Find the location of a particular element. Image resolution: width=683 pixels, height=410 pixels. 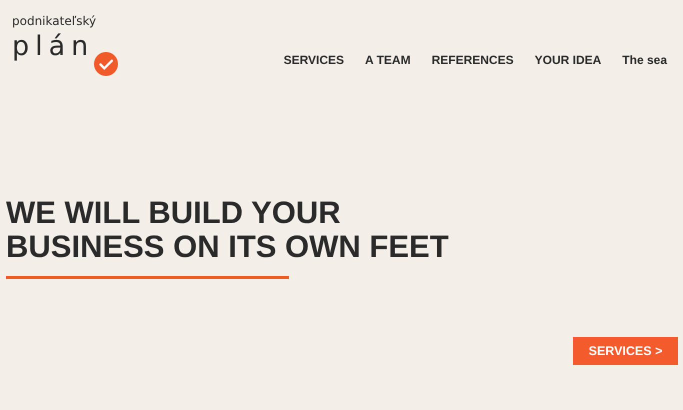

nav-link: YOUR IDEA is located at coordinates (568, 60).